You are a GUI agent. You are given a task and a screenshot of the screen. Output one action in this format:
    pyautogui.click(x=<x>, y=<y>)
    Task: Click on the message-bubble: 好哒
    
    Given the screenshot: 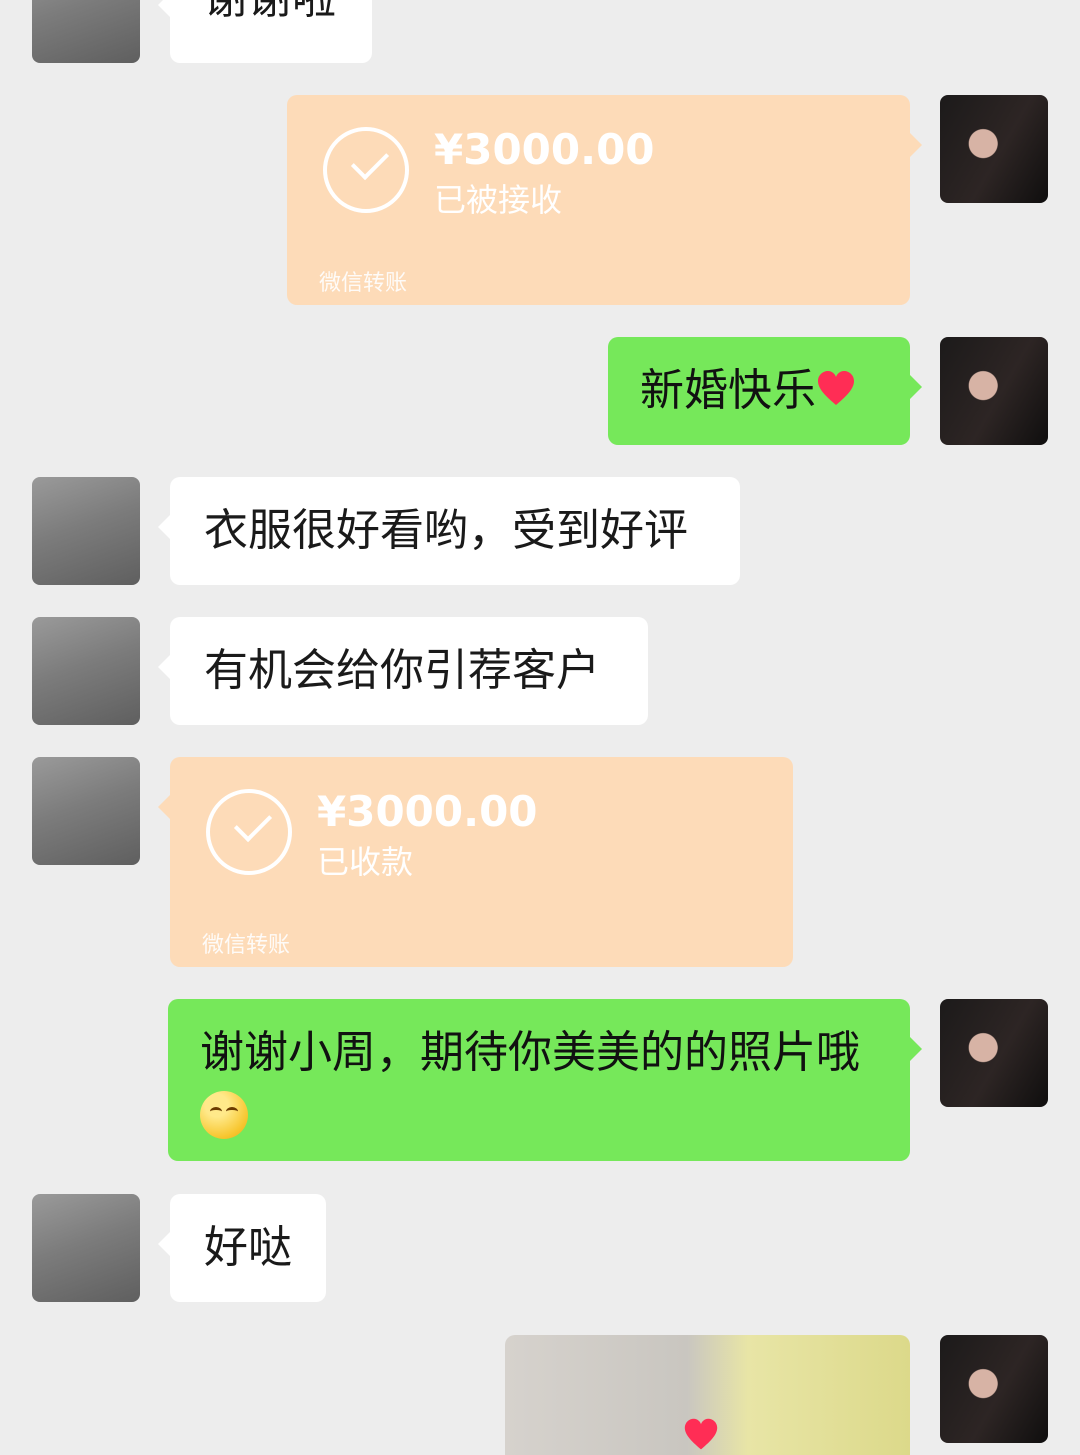 What is the action you would take?
    pyautogui.click(x=242, y=1248)
    